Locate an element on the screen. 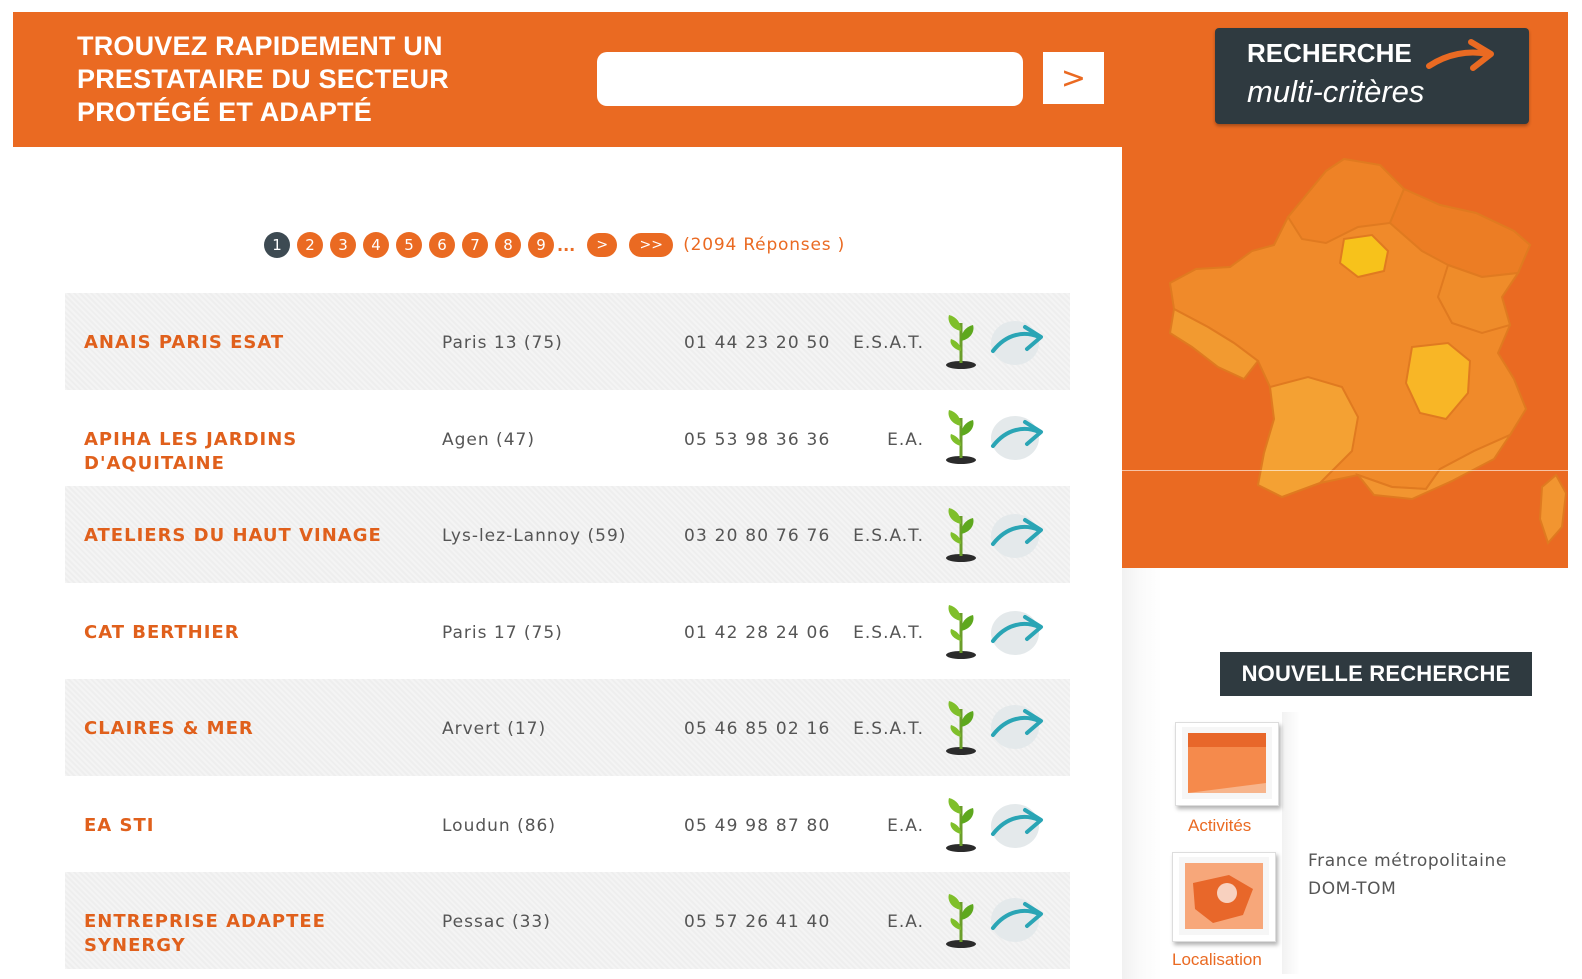 This screenshot has width=1582, height=979. result-city: Paris 13 (75) is located at coordinates (502, 343).